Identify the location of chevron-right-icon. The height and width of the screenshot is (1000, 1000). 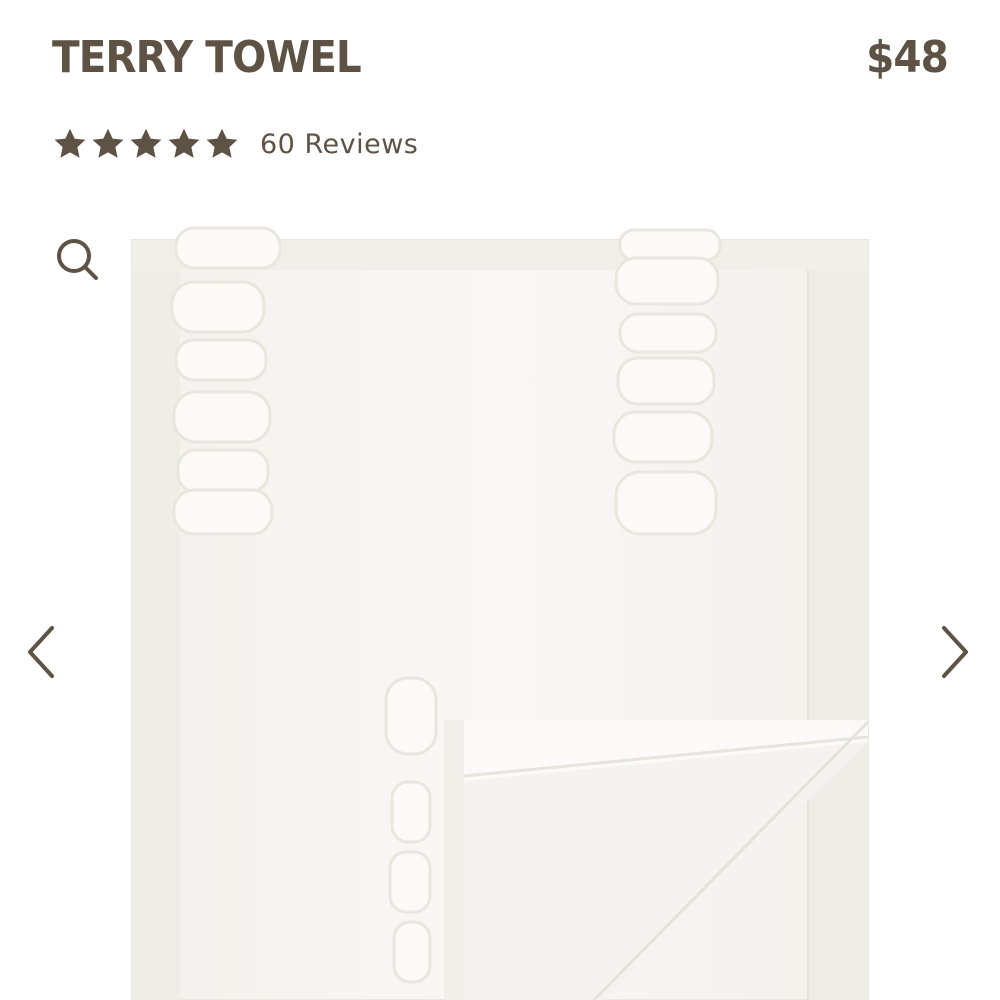
(955, 652).